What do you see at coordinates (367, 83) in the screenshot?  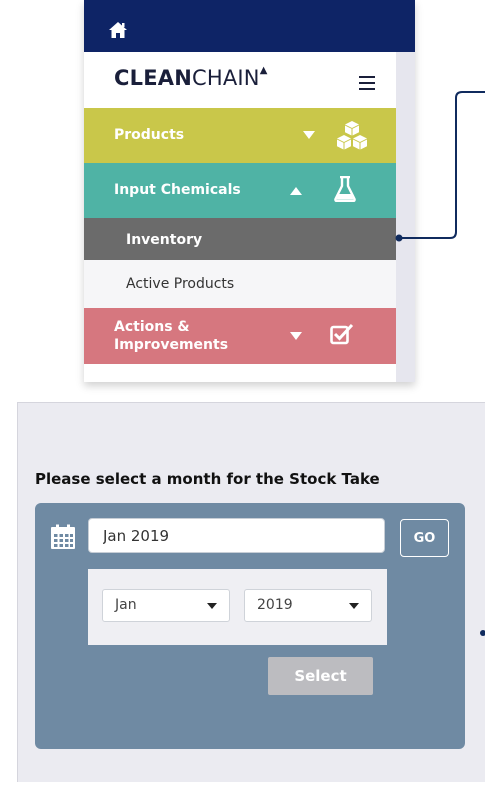 I see `hamburger-menu-icon` at bounding box center [367, 83].